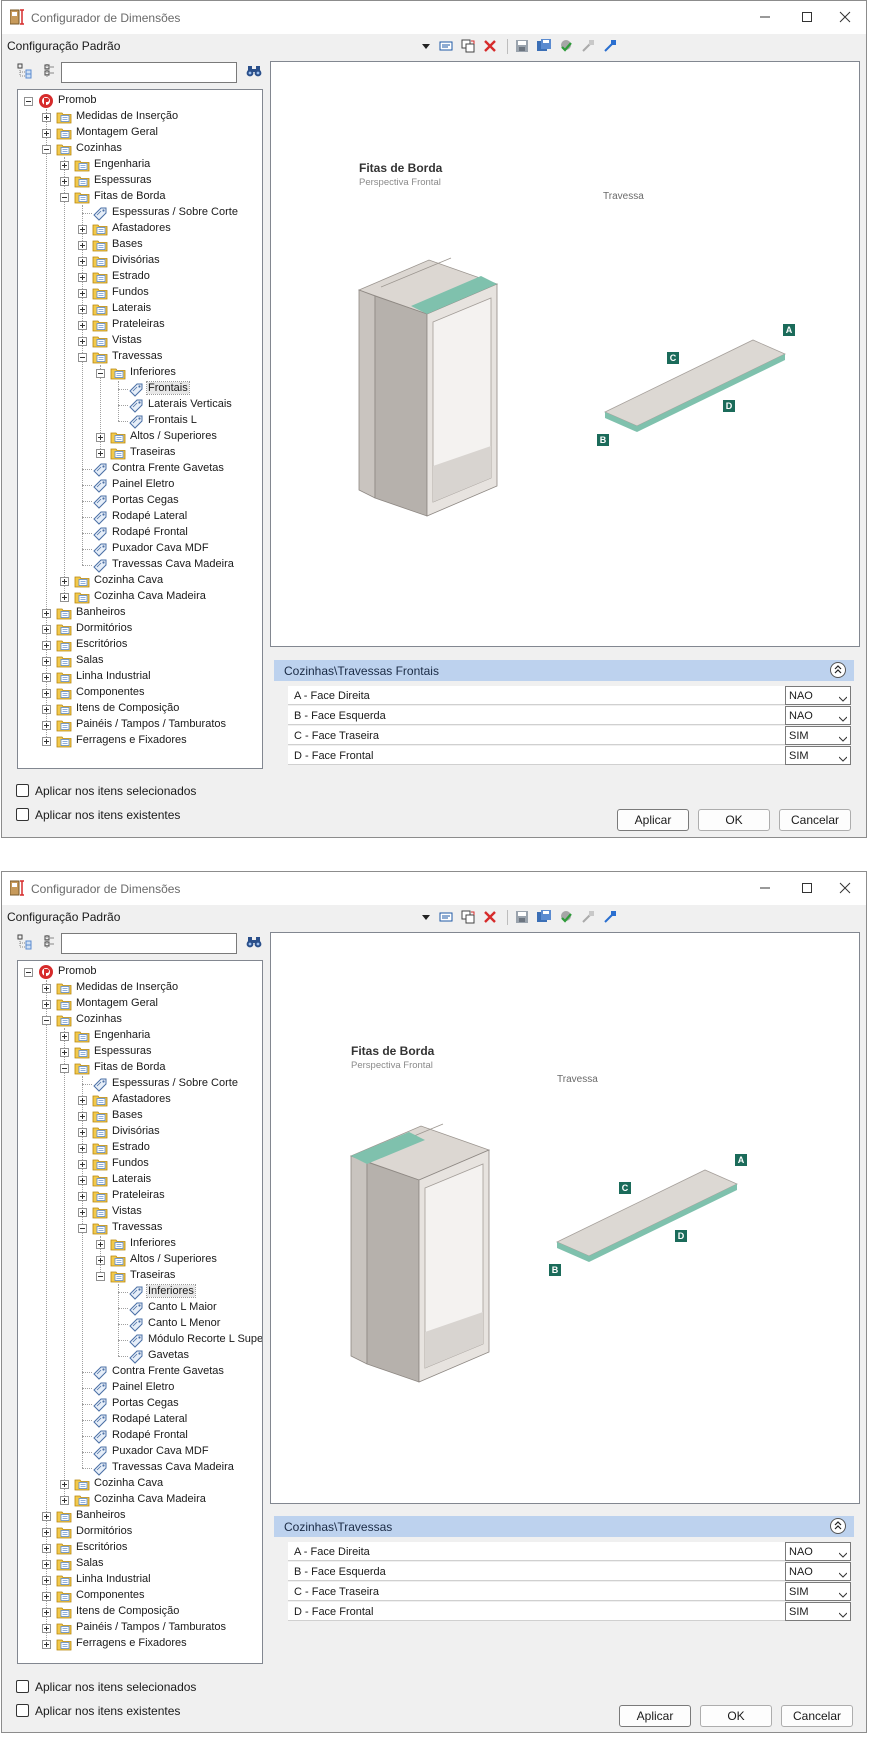  I want to click on tree-node: Rodapé Lateral, so click(168, 517).